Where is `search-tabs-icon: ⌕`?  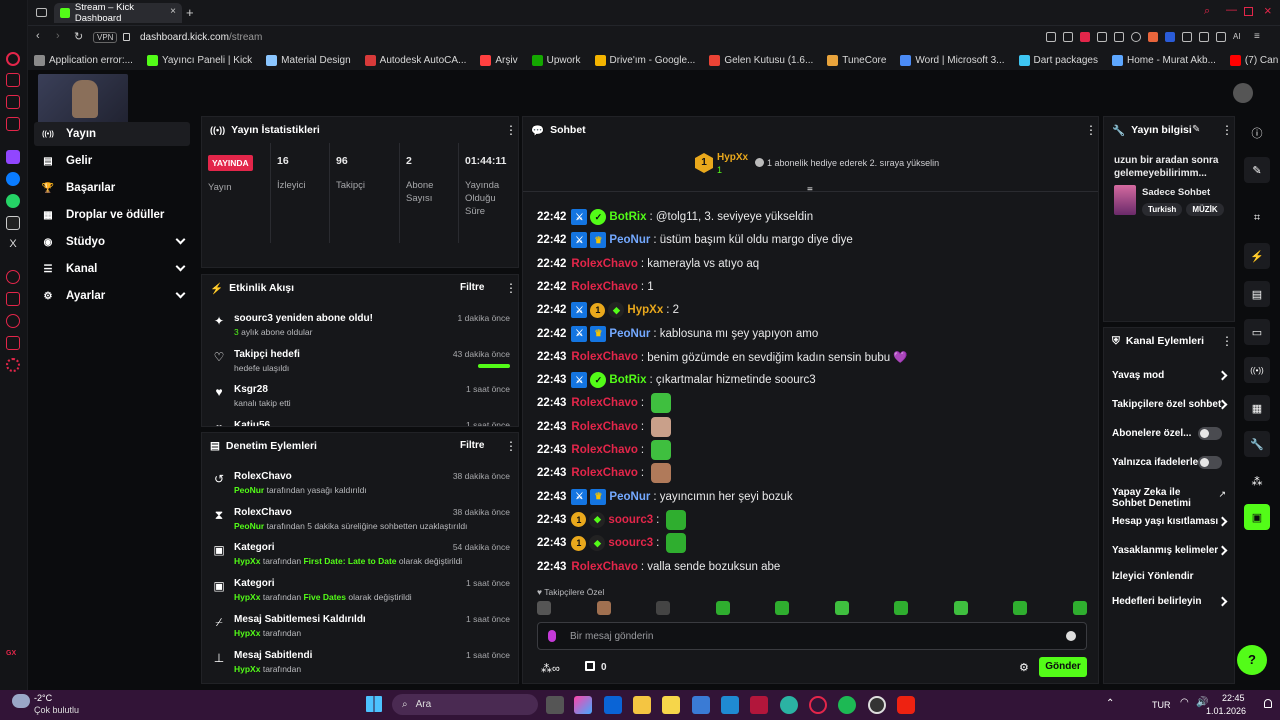 search-tabs-icon: ⌕ is located at coordinates (1207, 11).